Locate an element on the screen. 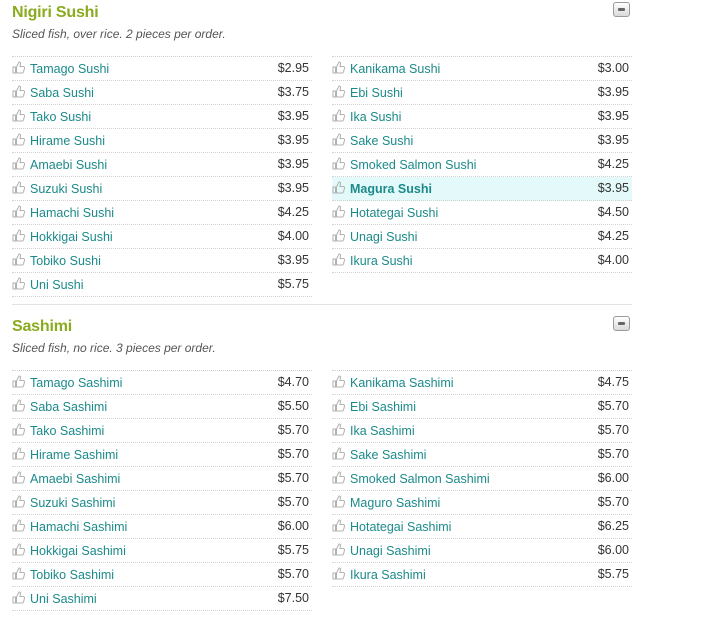 Image resolution: width=702 pixels, height=619 pixels. menu-item-name: Magura Sushi is located at coordinates (391, 189).